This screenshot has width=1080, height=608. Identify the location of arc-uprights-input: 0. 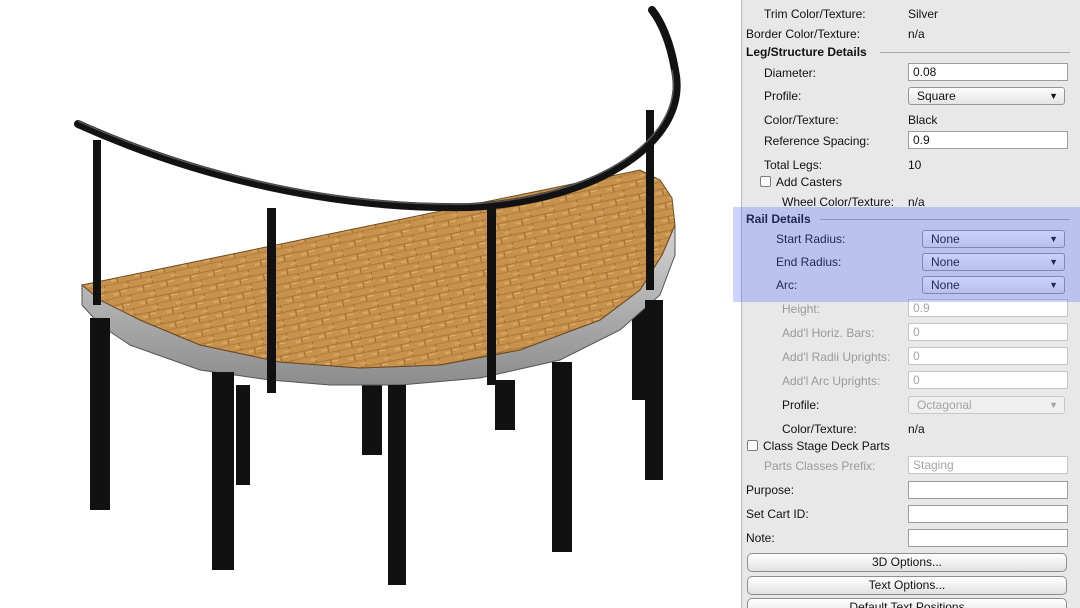
(988, 380).